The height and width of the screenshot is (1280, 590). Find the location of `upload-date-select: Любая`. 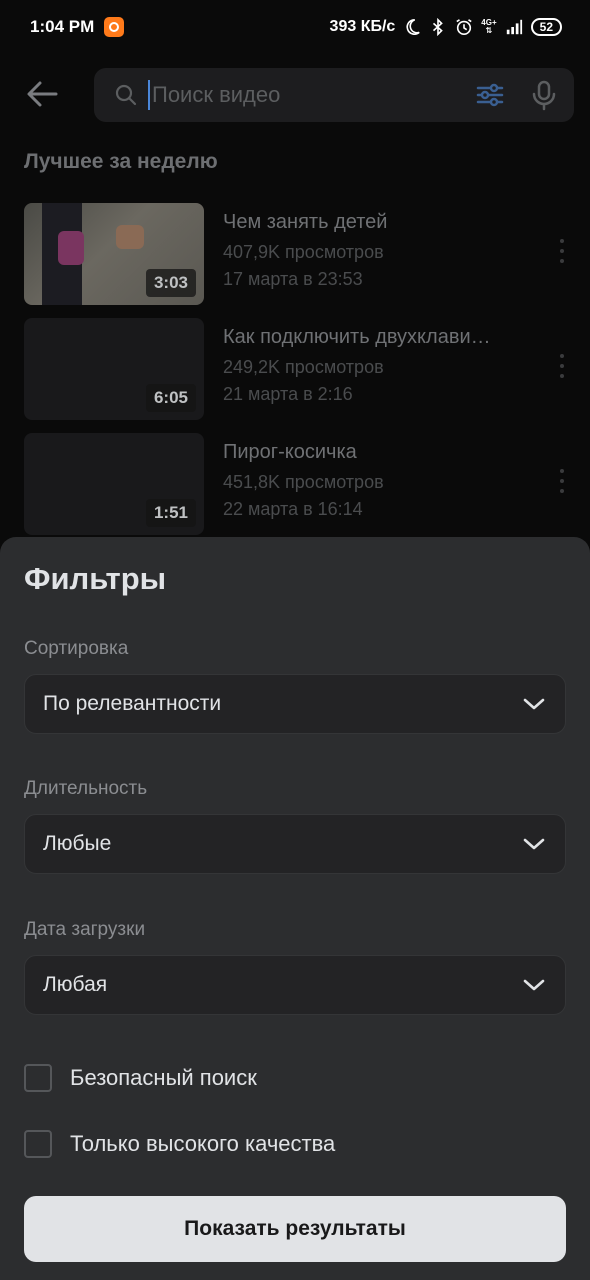

upload-date-select: Любая is located at coordinates (295, 985).